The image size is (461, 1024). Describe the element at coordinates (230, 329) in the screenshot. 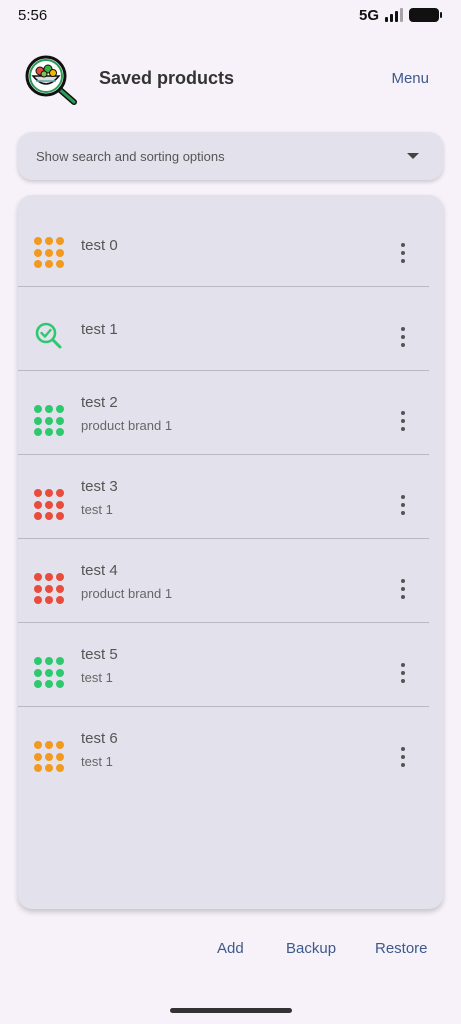

I see `list-item: test 1` at that location.